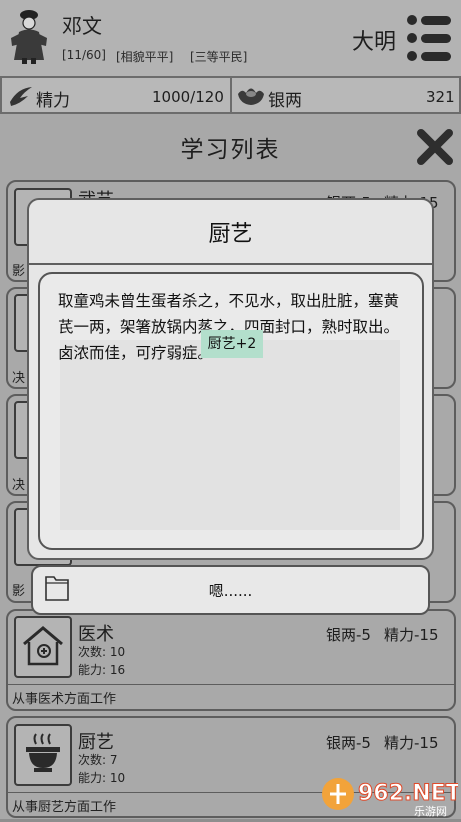 The height and width of the screenshot is (822, 461). What do you see at coordinates (21, 96) in the screenshot?
I see `energy-icon` at bounding box center [21, 96].